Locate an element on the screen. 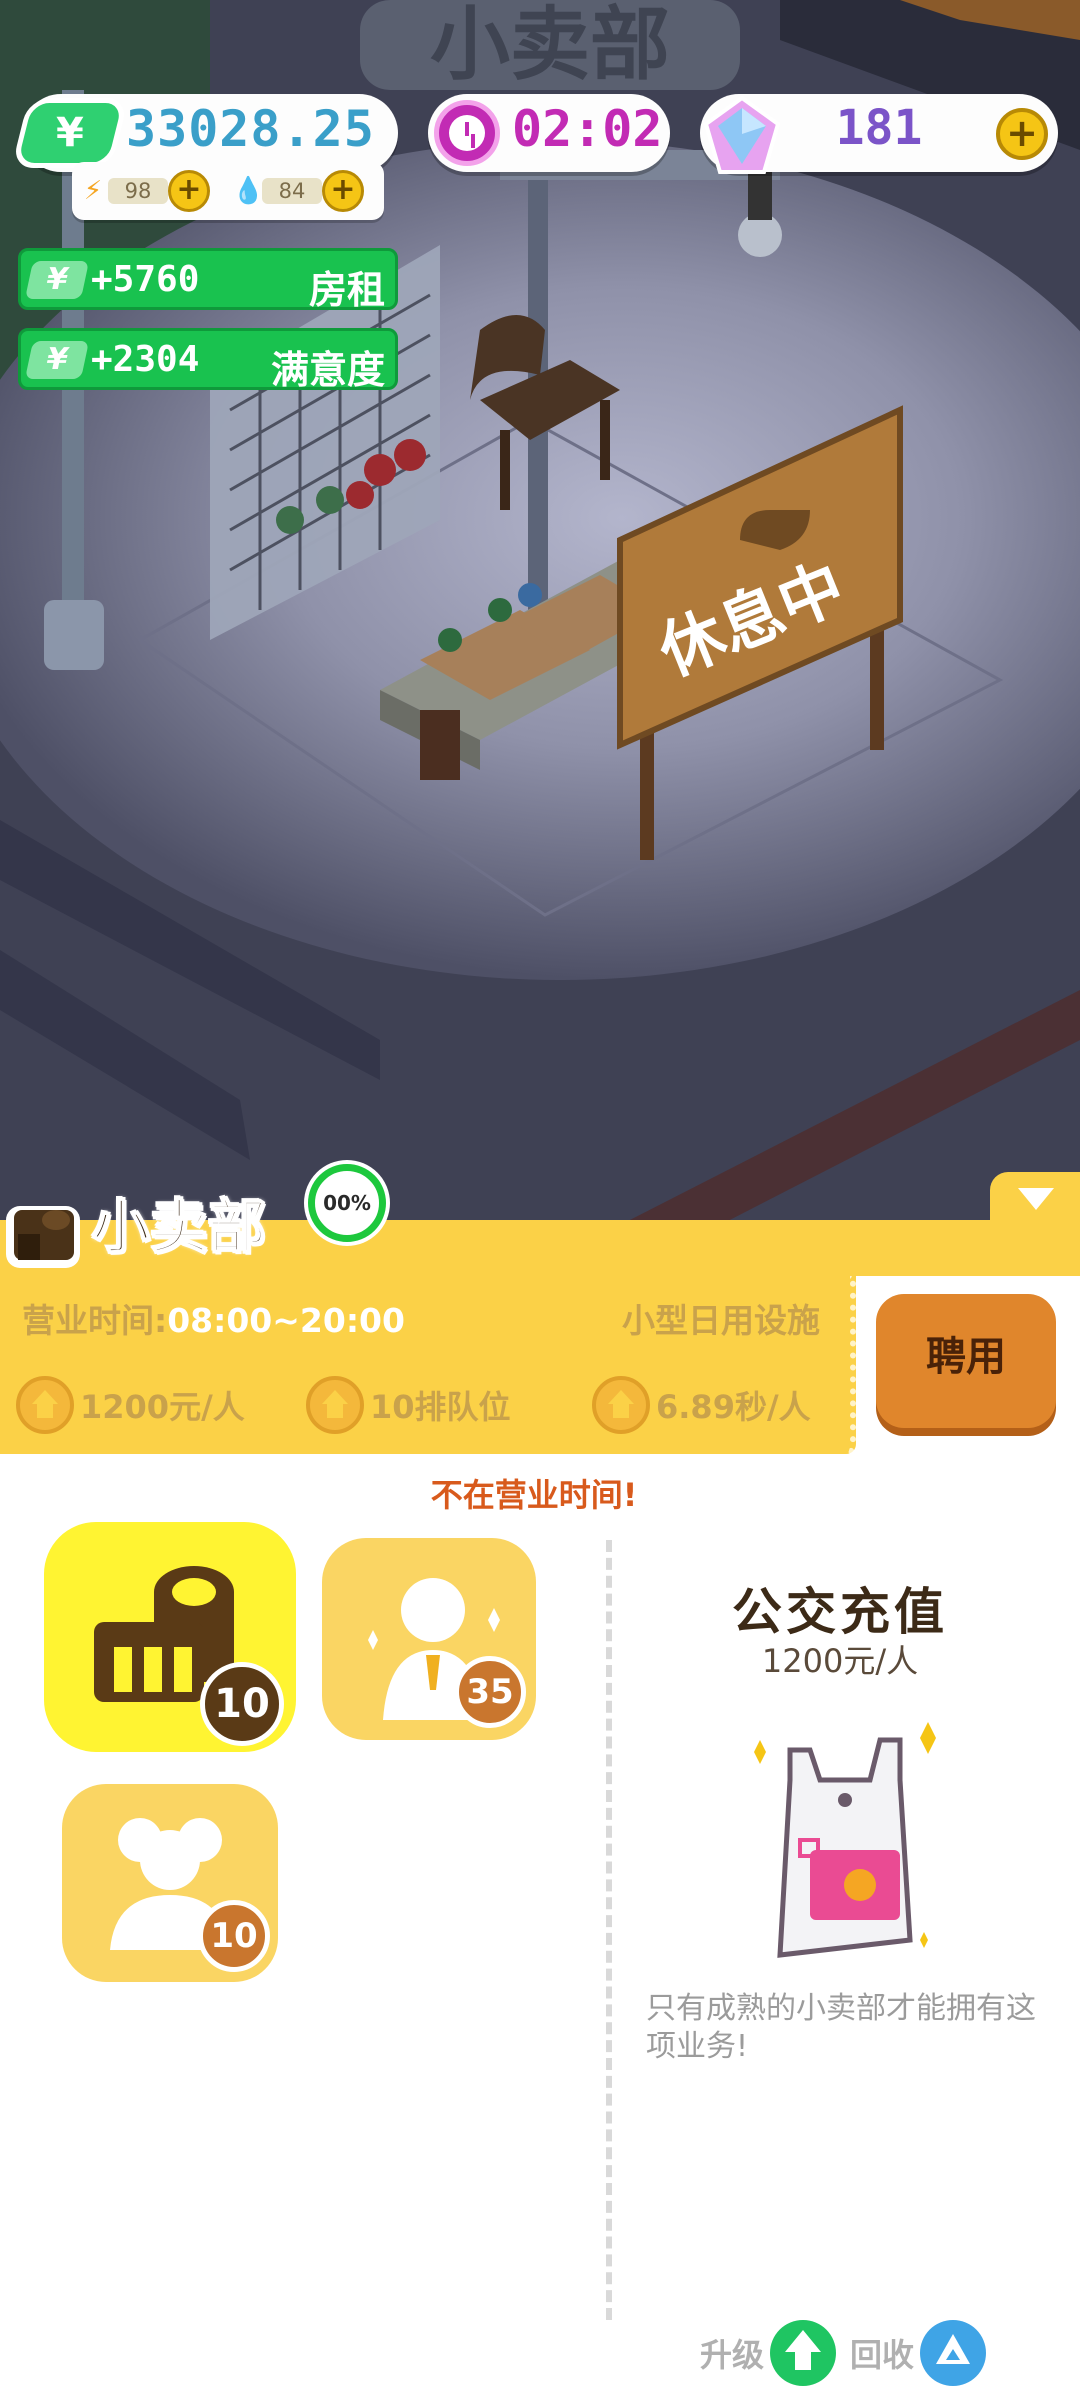 The image size is (1080, 2408). panel-divider is located at coordinates (609, 1930).